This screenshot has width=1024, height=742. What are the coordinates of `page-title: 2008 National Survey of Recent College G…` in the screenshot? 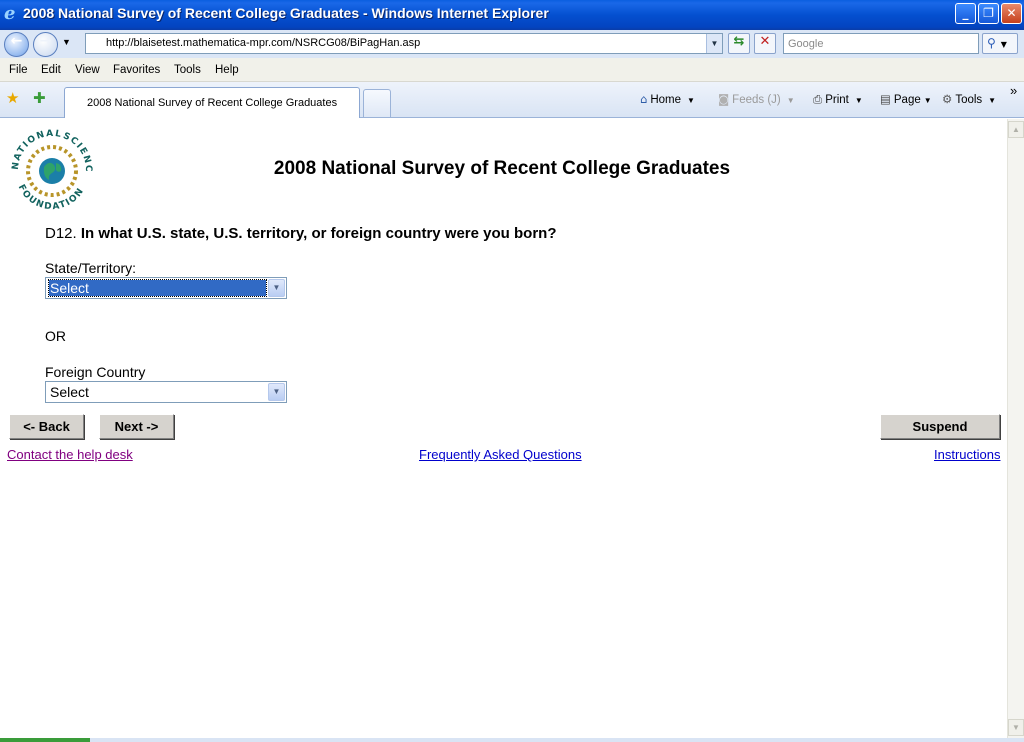 It's located at (502, 168).